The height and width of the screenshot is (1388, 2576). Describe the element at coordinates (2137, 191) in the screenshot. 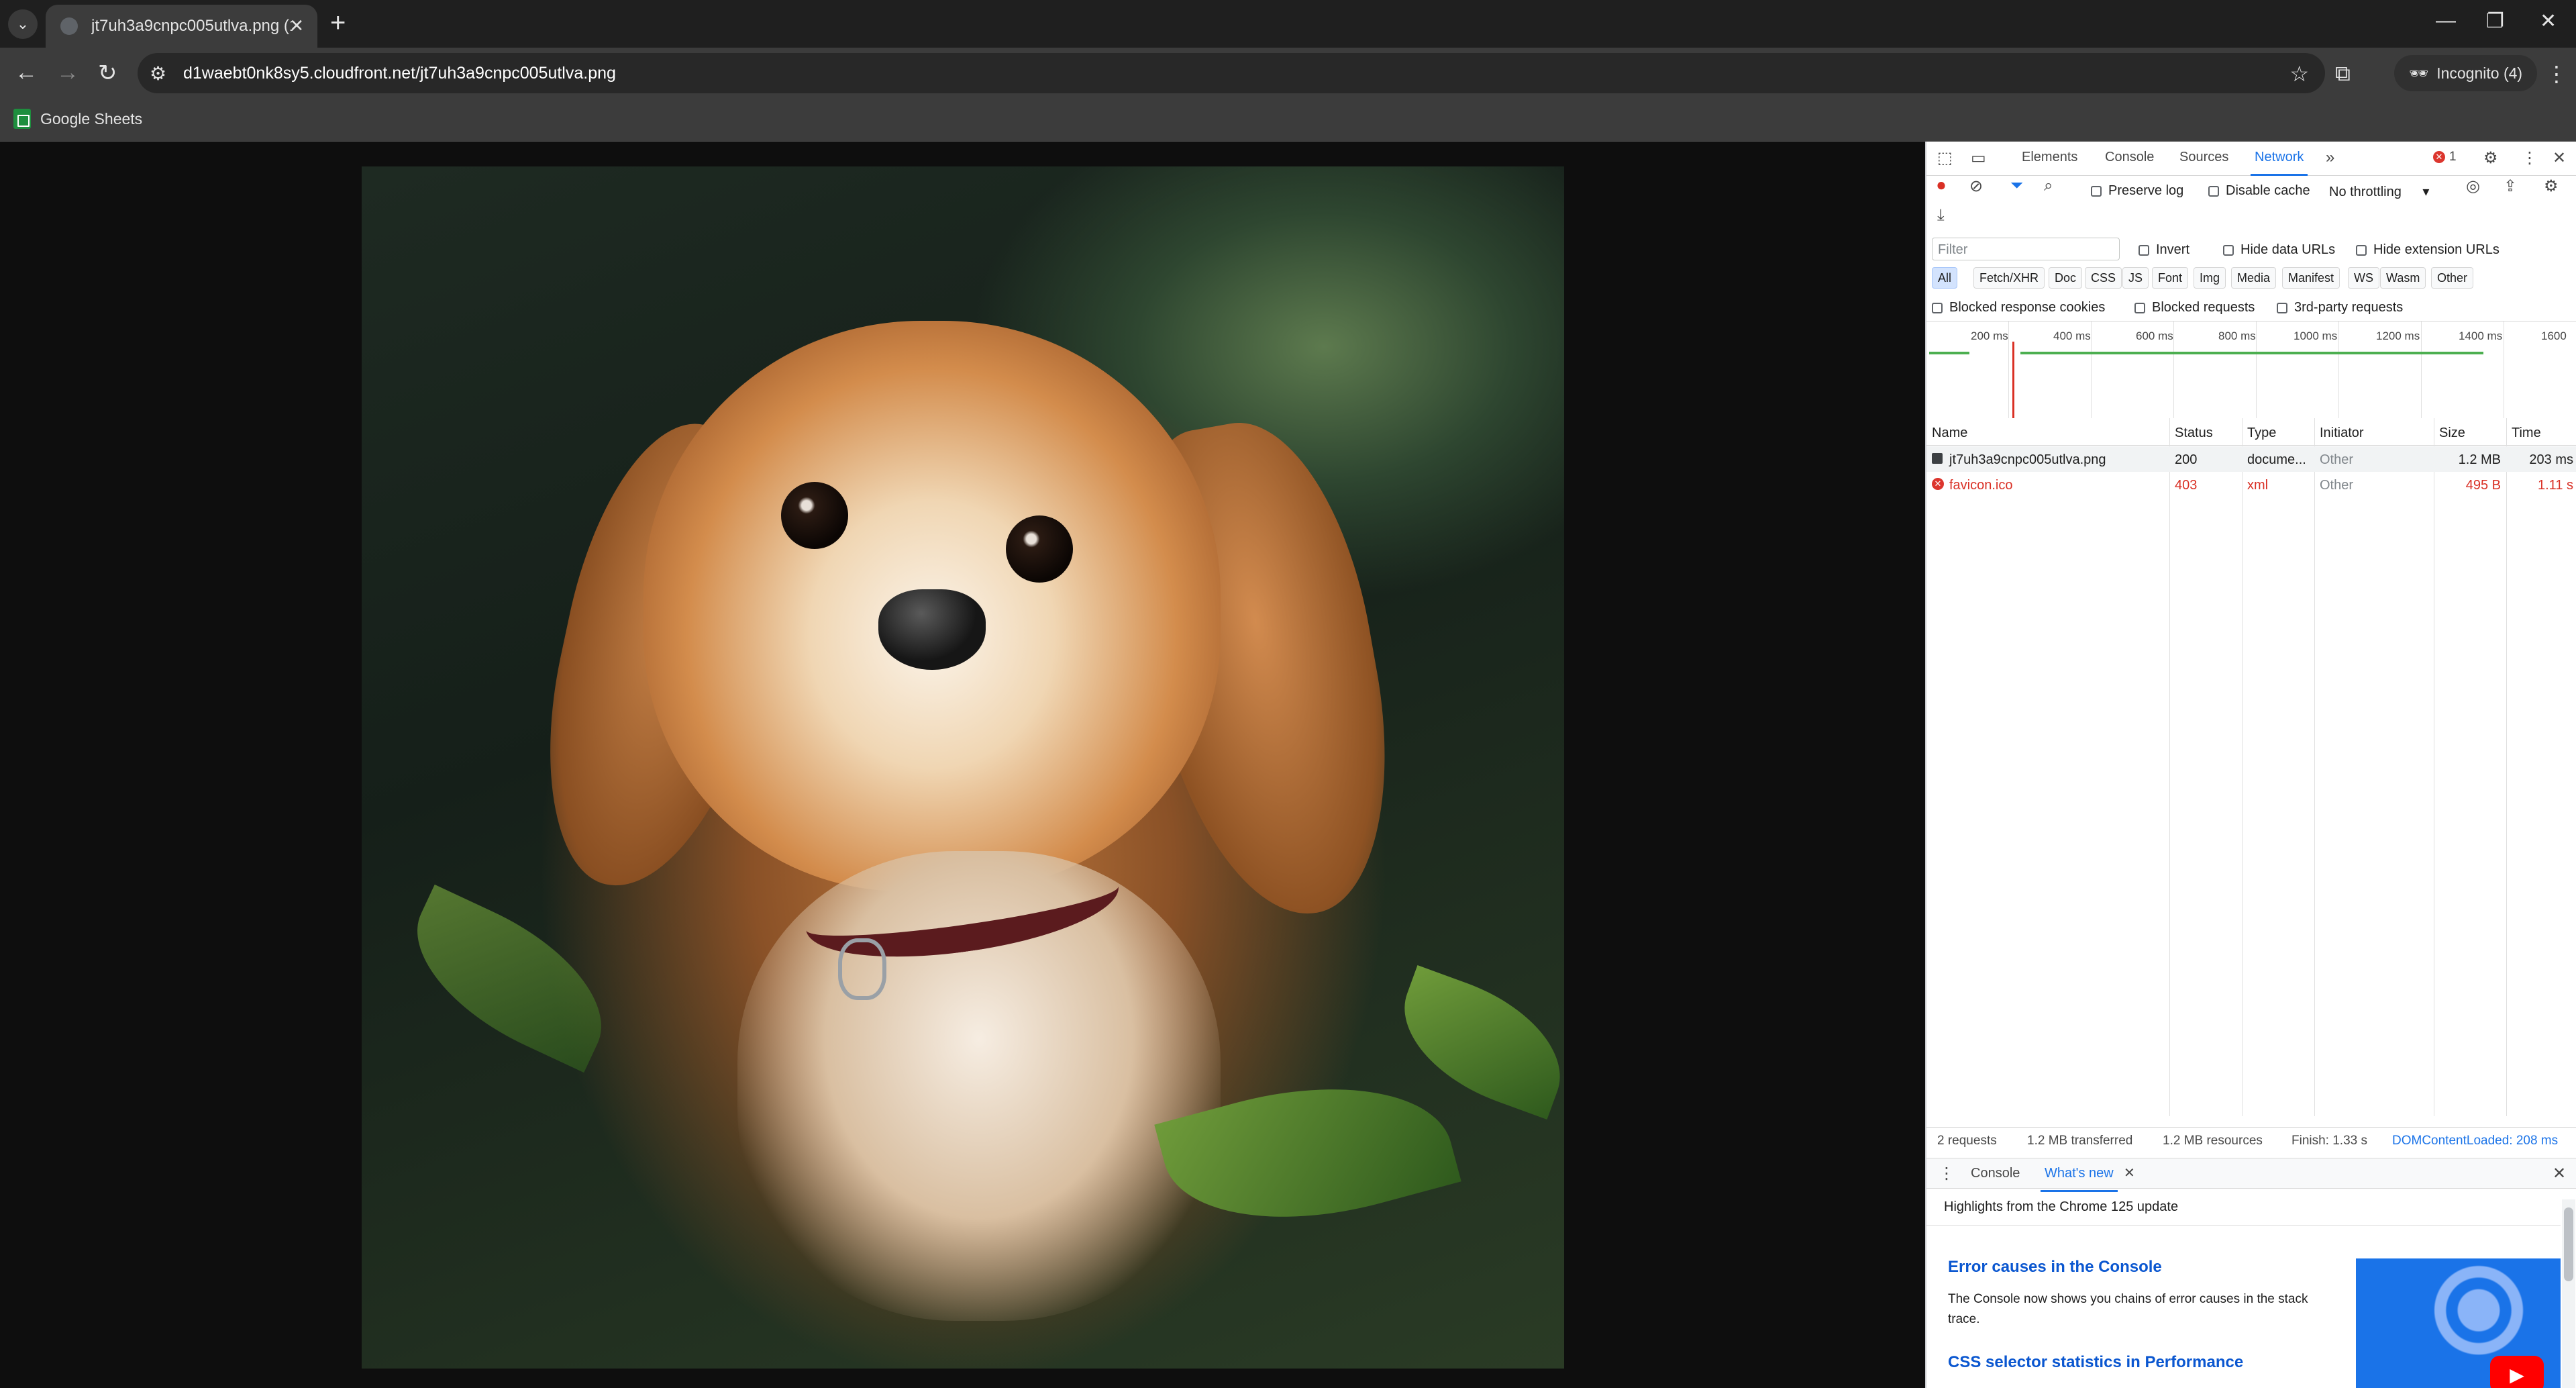

I see `preserve-log-checkbox: Preserve log` at that location.